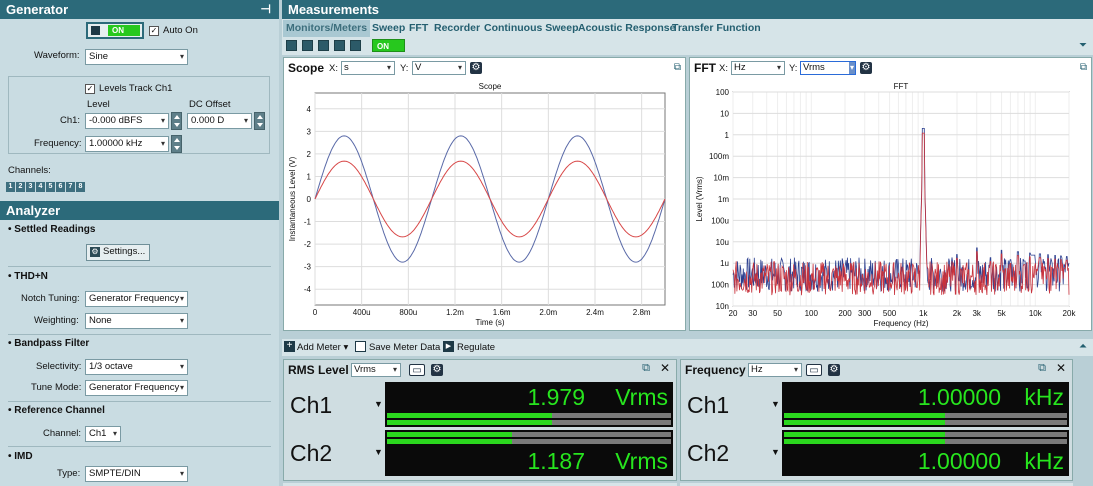  I want to click on scope-x-select: s ▾, so click(368, 68).